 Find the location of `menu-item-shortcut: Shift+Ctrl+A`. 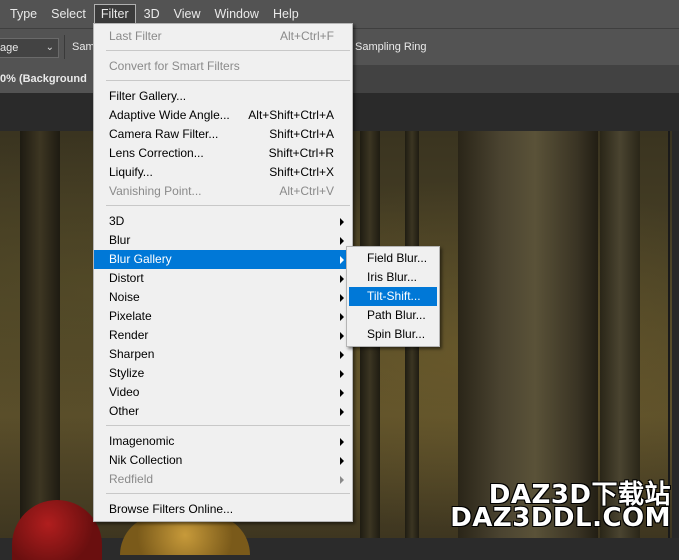

menu-item-shortcut: Shift+Ctrl+A is located at coordinates (301, 134).